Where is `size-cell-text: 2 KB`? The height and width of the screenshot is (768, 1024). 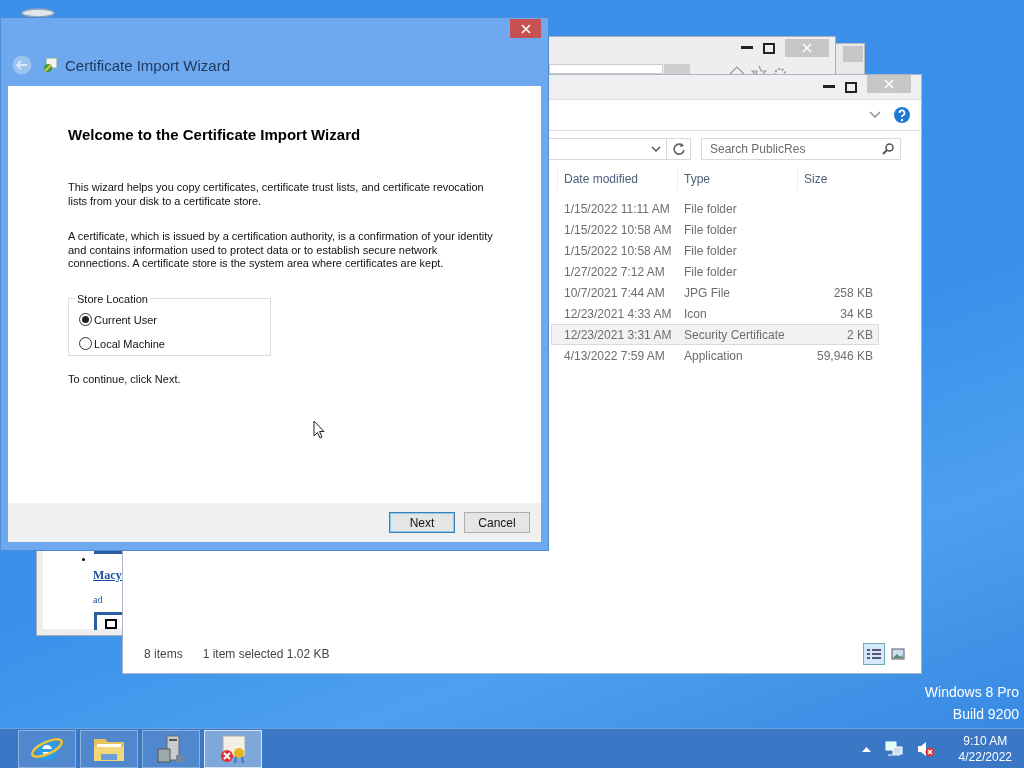
size-cell-text: 2 KB is located at coordinates (860, 334).